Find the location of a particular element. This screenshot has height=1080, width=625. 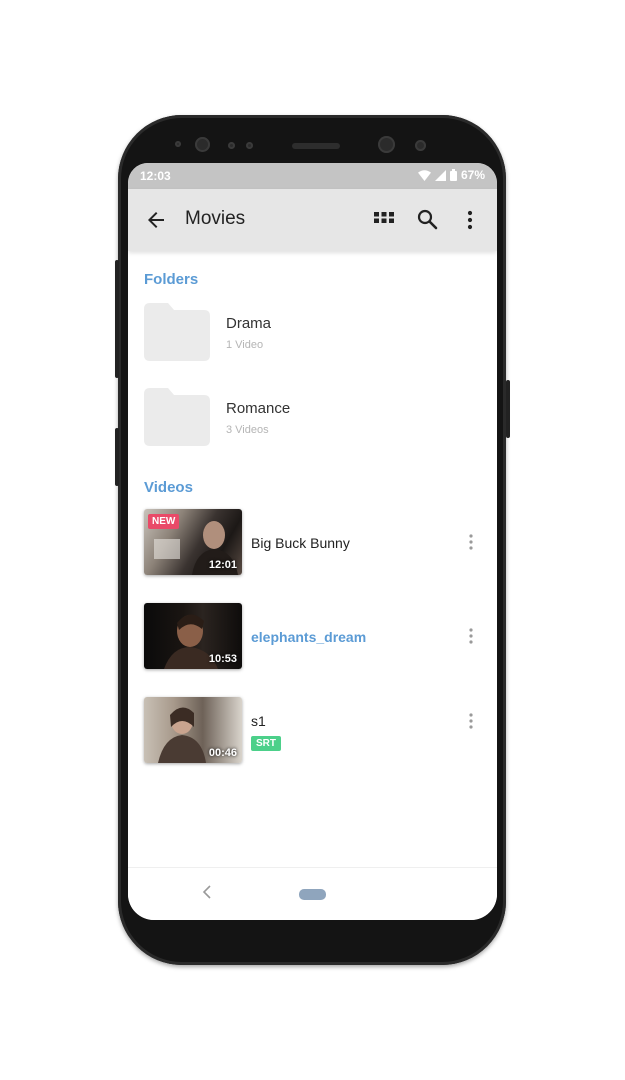

nav-back-icon is located at coordinates (207, 892).